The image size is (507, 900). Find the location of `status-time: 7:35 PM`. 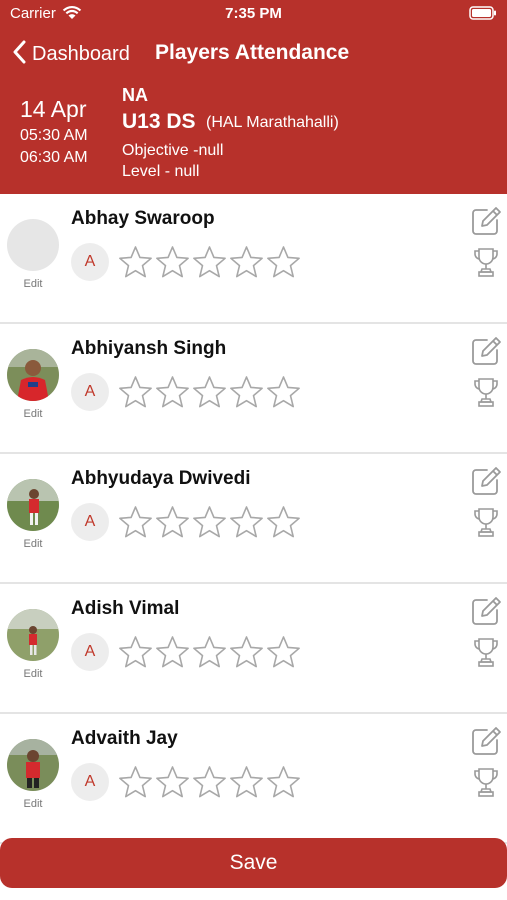

status-time: 7:35 PM is located at coordinates (253, 13).